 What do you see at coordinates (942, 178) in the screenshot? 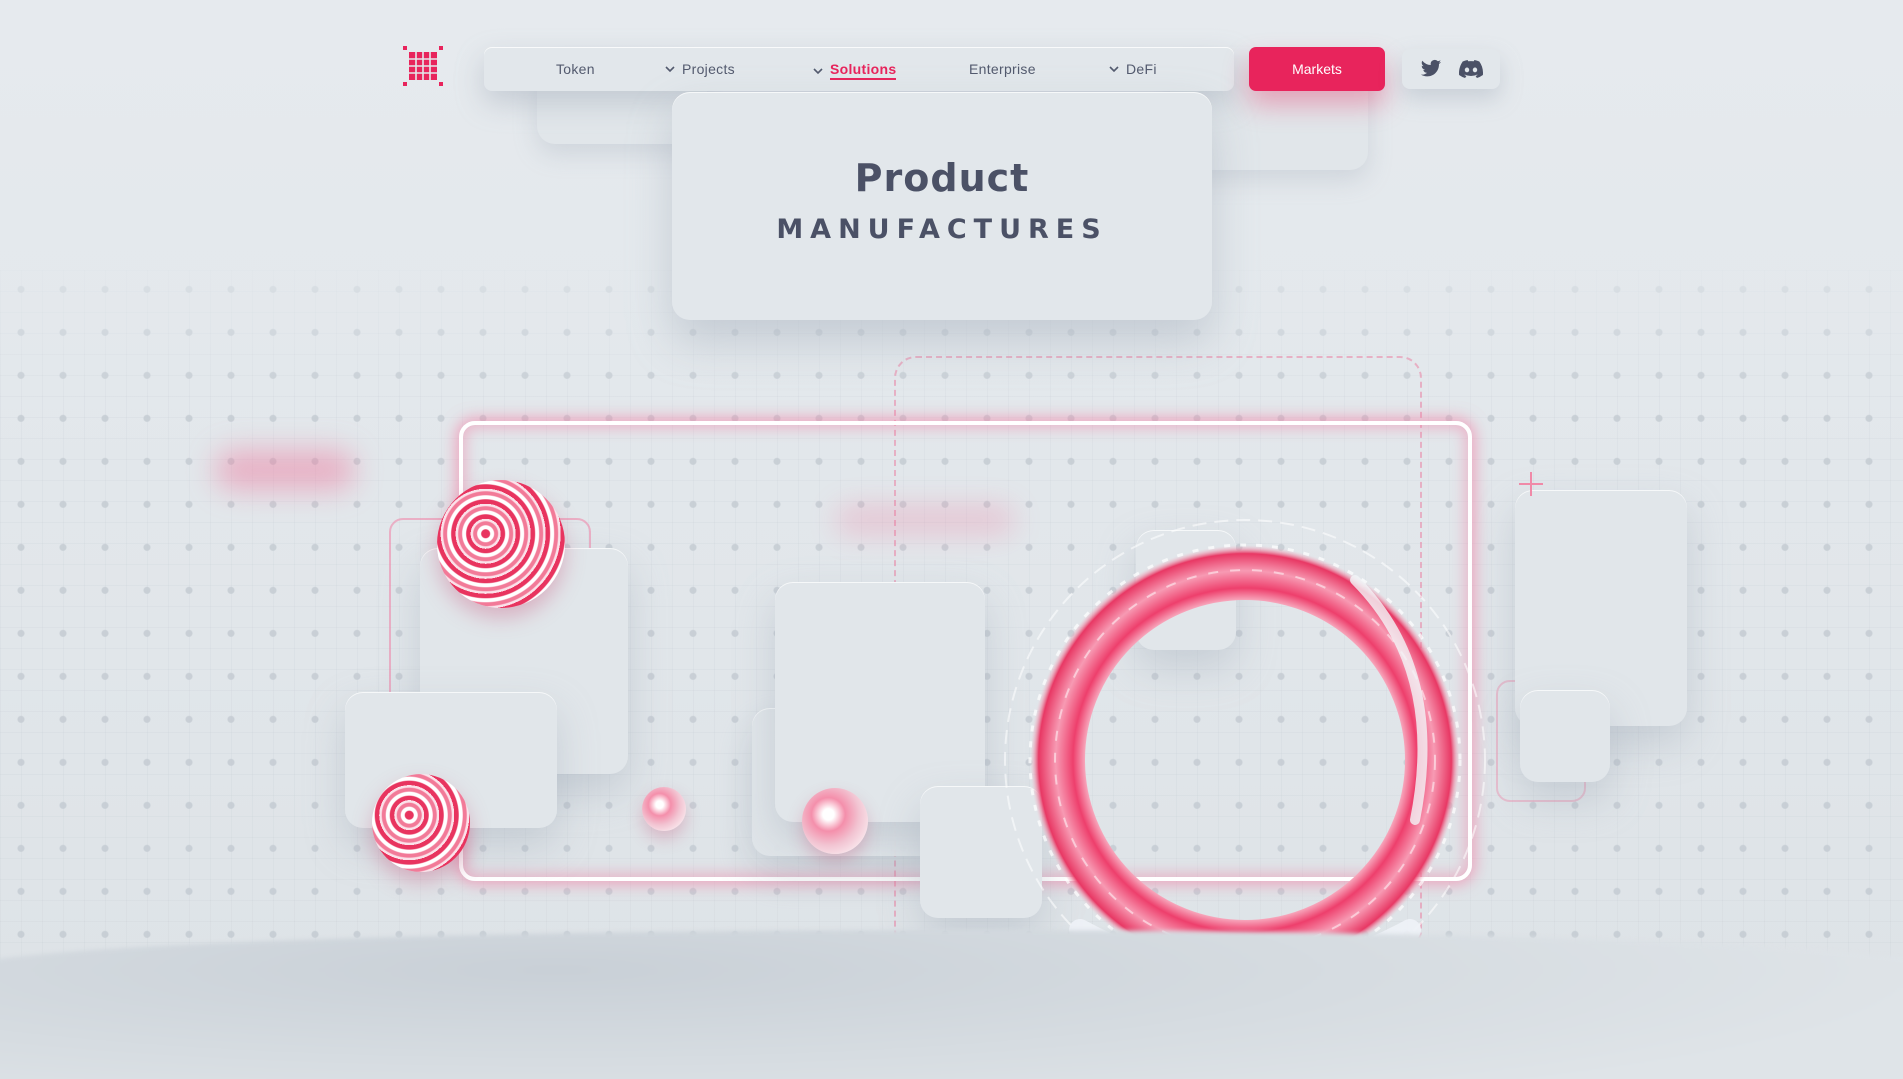
I see `page-title: Product` at bounding box center [942, 178].